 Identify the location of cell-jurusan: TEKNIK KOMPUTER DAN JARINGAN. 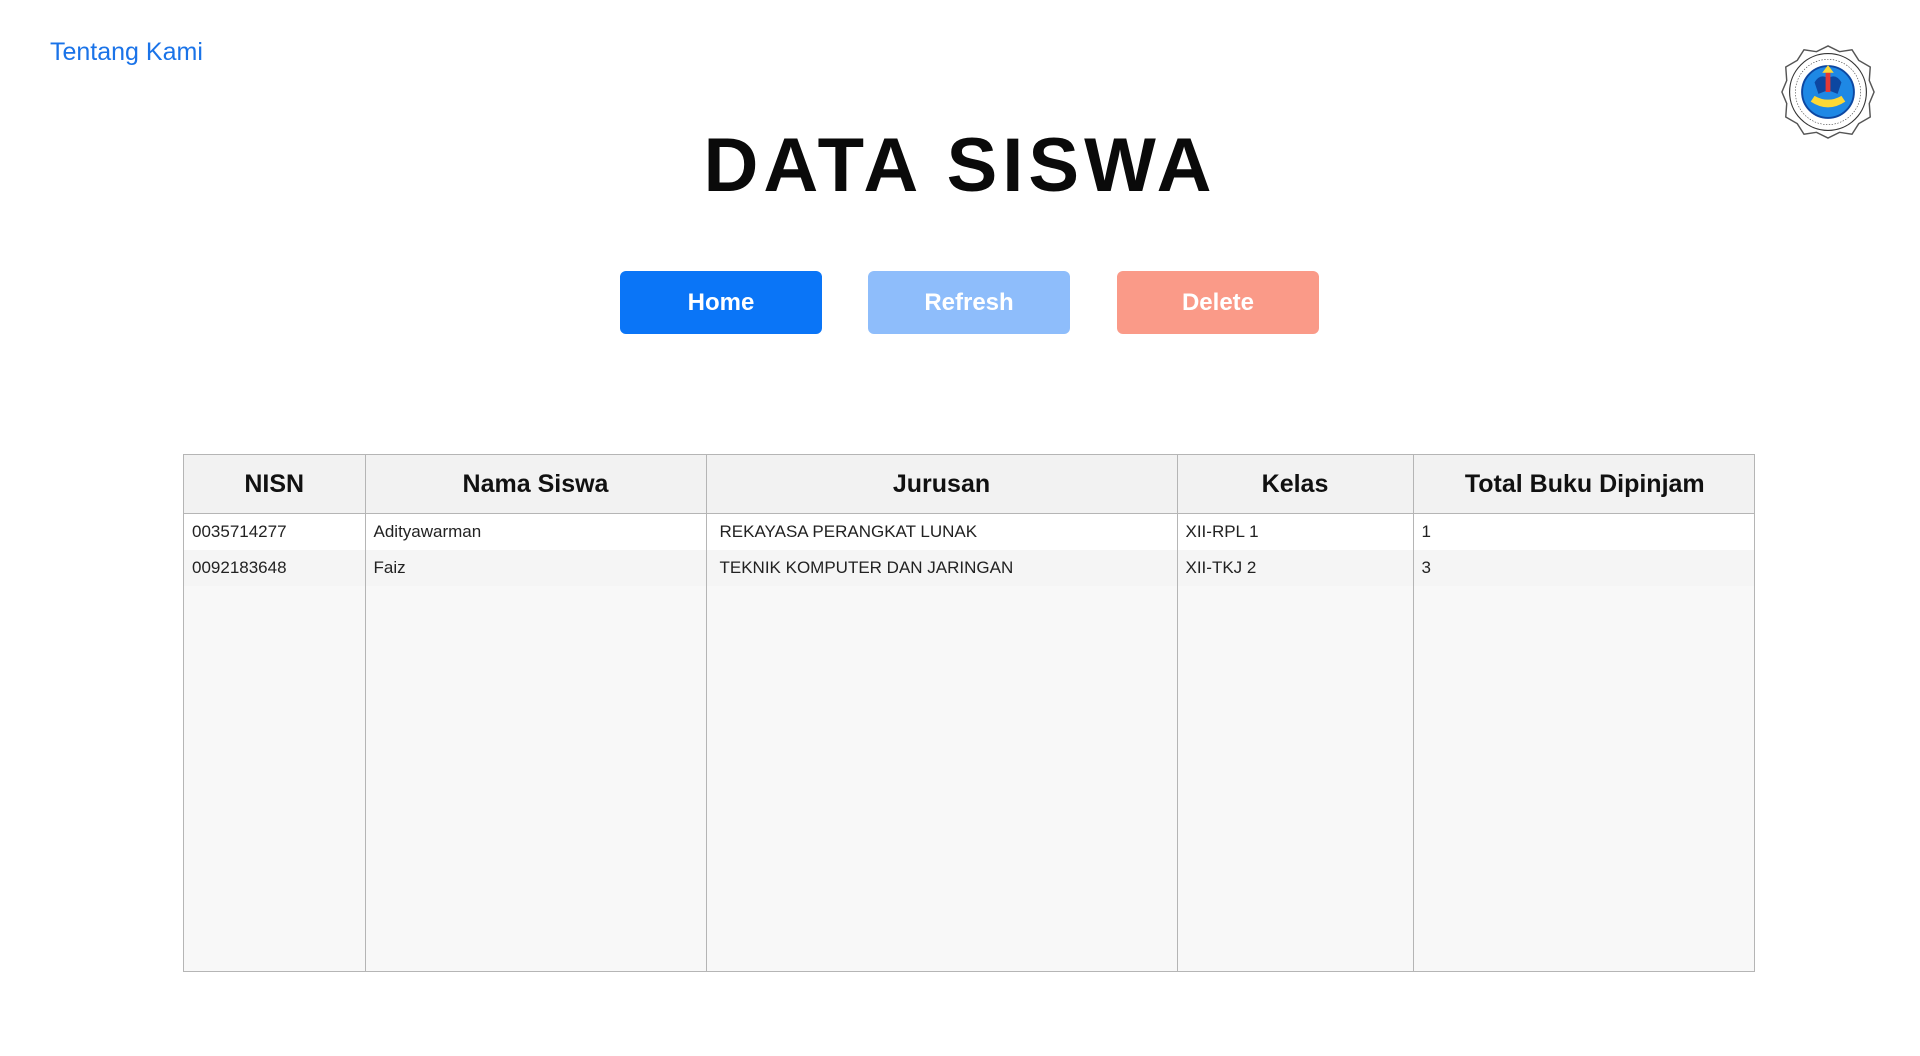
(942, 568).